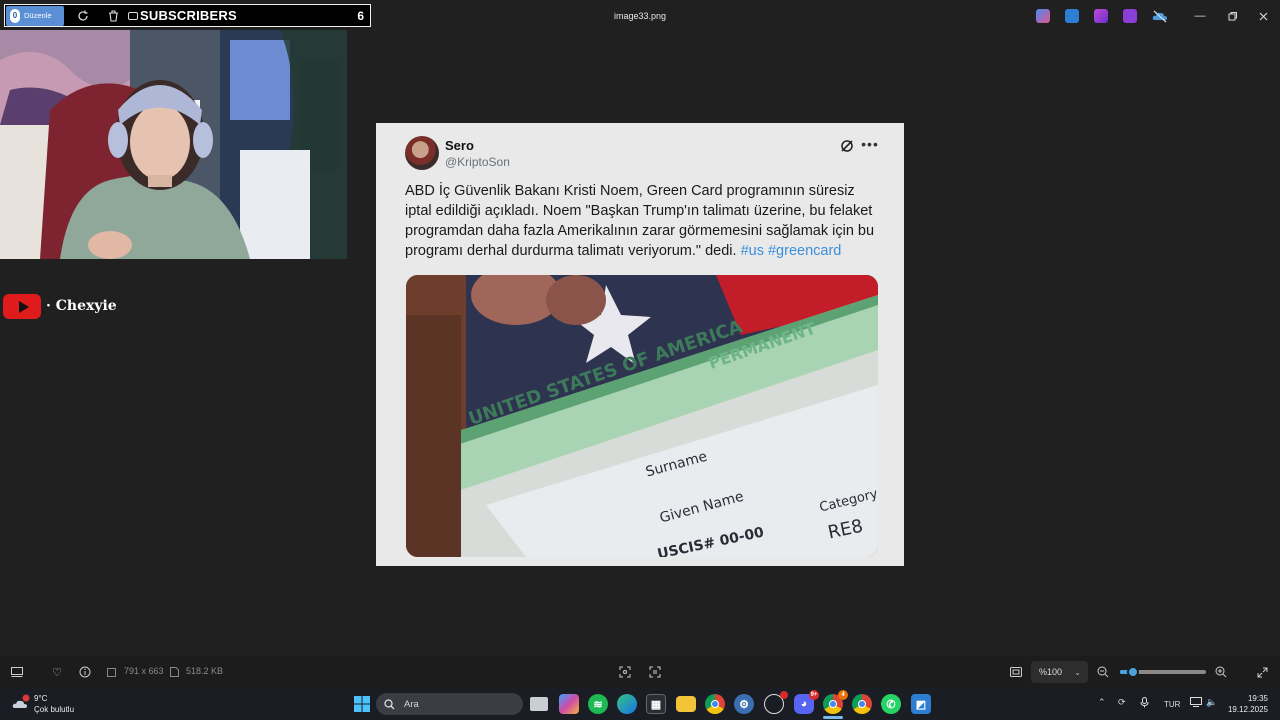 The image size is (1280, 720). I want to click on trash-icon, so click(113, 16).